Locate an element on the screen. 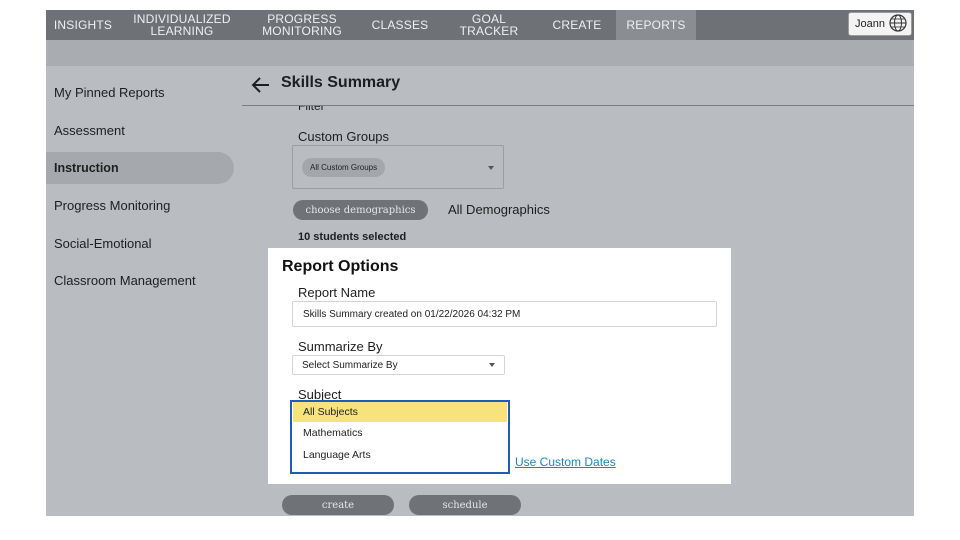 This screenshot has height=540, width=960. sub-toolbar is located at coordinates (480, 53).